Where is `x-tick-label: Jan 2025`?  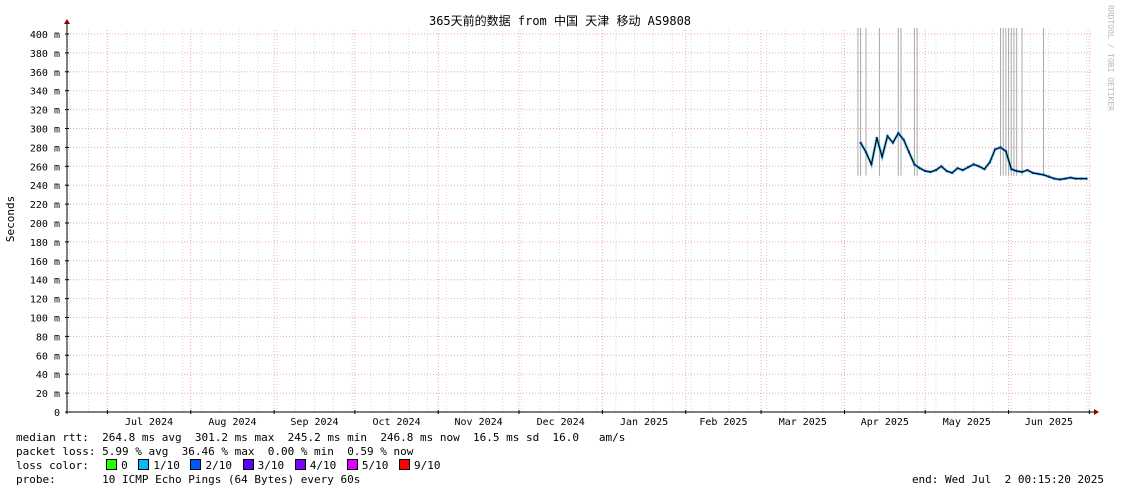
x-tick-label: Jan 2025 is located at coordinates (644, 422).